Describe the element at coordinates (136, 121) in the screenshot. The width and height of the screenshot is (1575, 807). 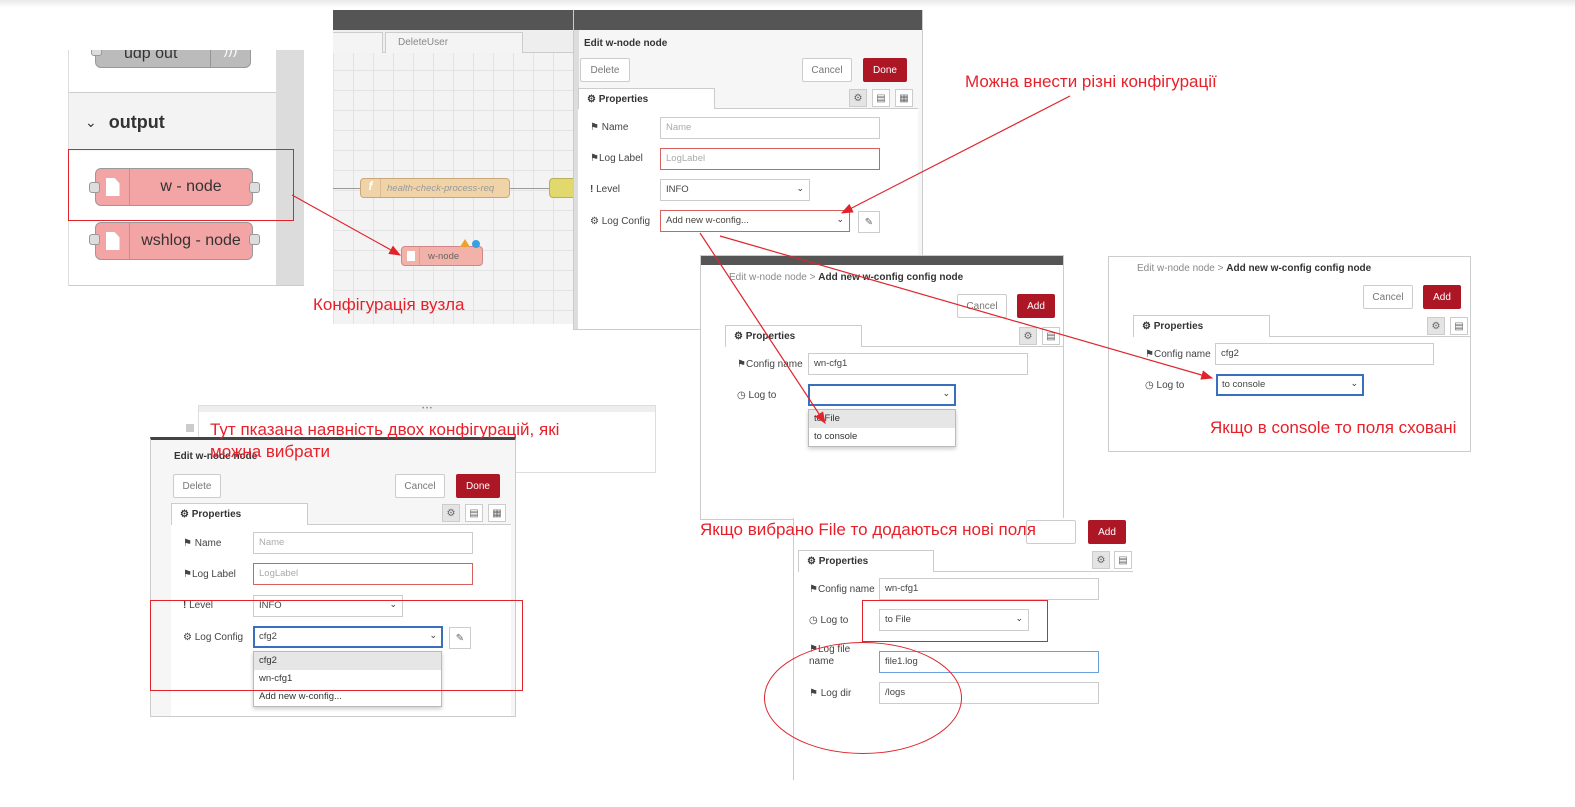
I see `category-label: output` at that location.